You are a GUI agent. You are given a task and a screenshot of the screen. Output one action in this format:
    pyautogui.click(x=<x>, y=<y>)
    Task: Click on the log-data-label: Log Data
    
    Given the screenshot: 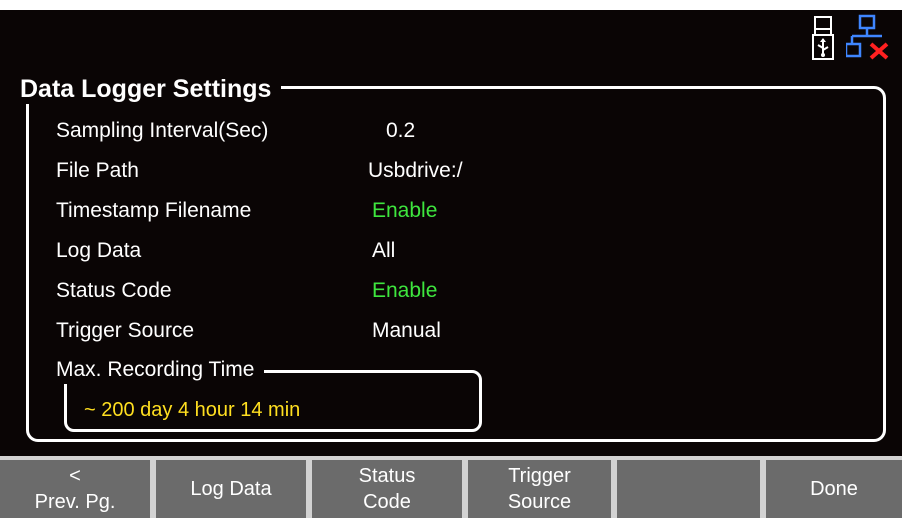 What is the action you would take?
    pyautogui.click(x=231, y=489)
    